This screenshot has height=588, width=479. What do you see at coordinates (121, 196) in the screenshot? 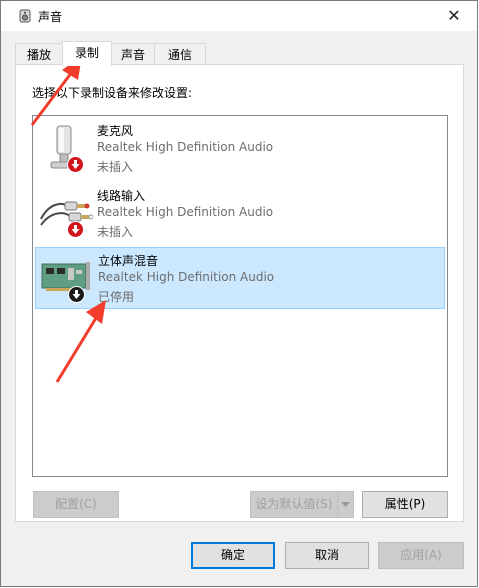
I see `device-name: 线路输入` at bounding box center [121, 196].